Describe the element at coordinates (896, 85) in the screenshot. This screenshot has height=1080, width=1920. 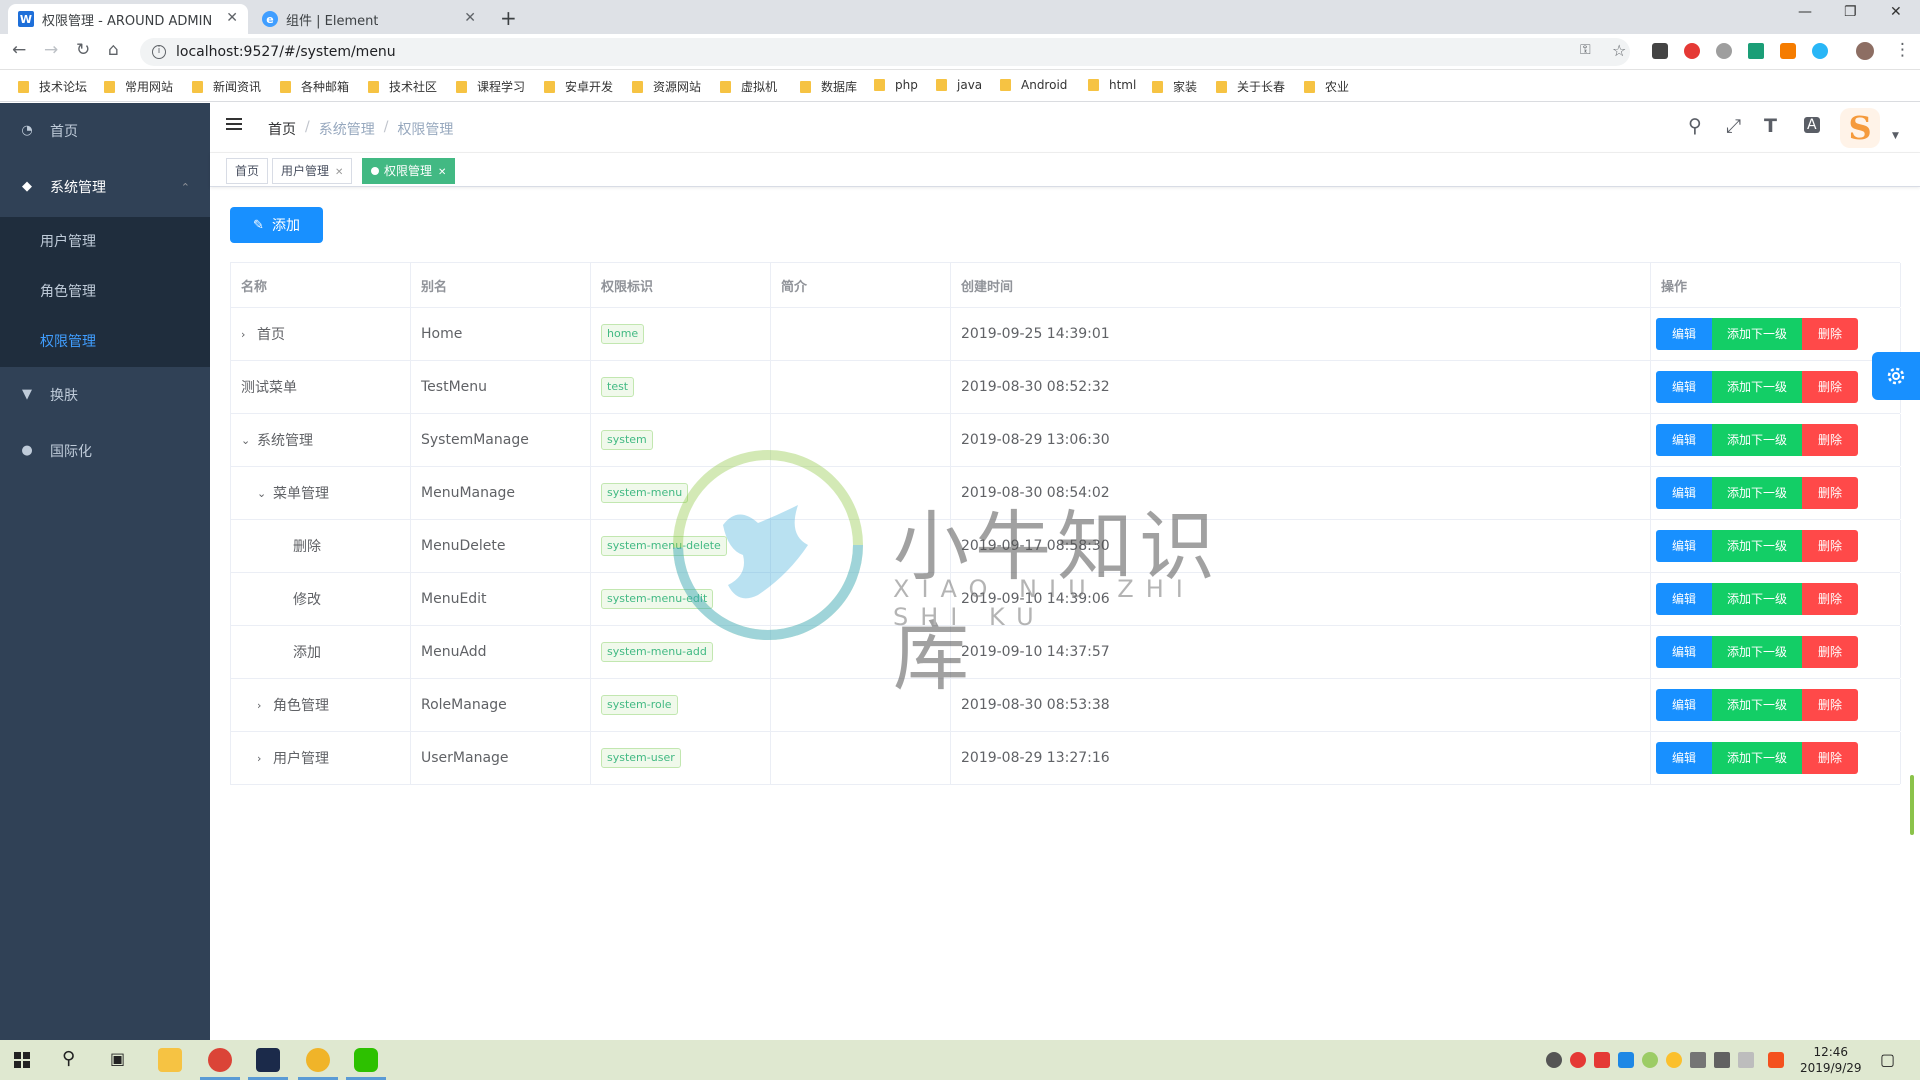
I see `bookmark-item: php` at that location.